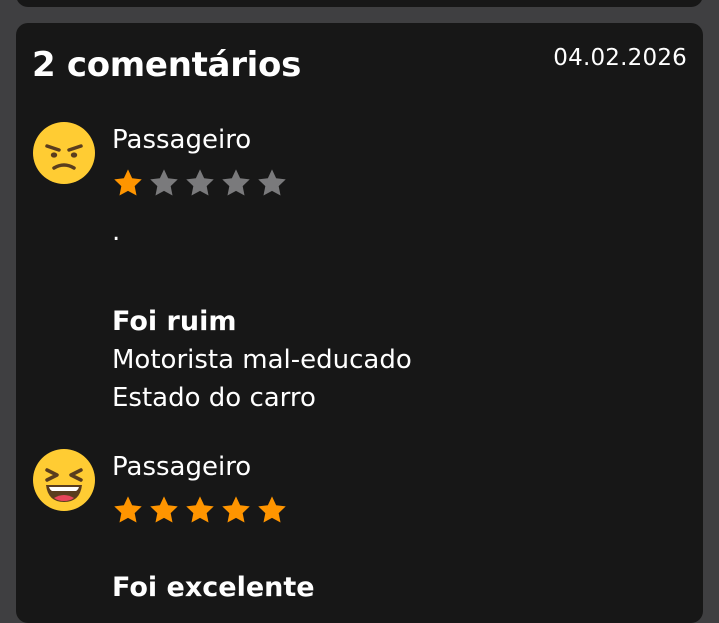 Image resolution: width=719 pixels, height=623 pixels. Describe the element at coordinates (174, 321) in the screenshot. I see `comment-verdict: Foi ruim` at that location.